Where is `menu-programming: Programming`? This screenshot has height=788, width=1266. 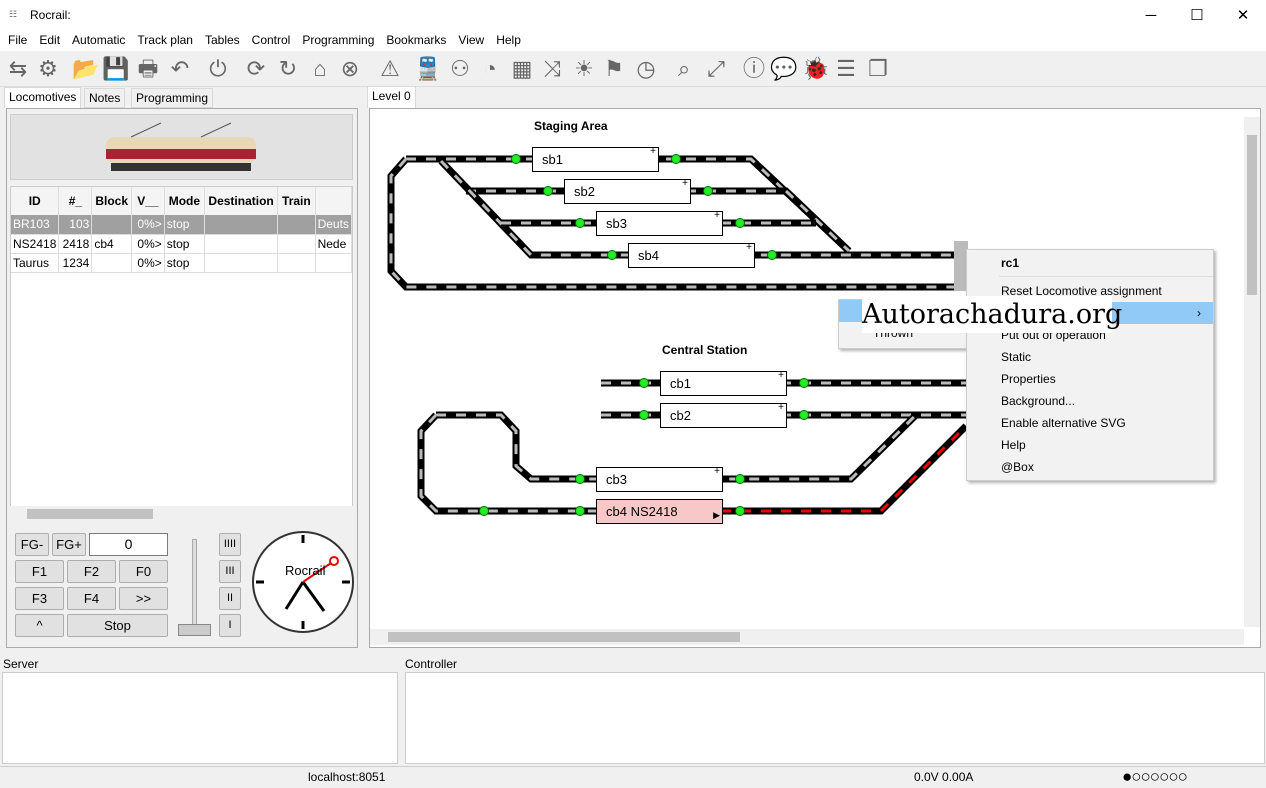 menu-programming: Programming is located at coordinates (338, 41).